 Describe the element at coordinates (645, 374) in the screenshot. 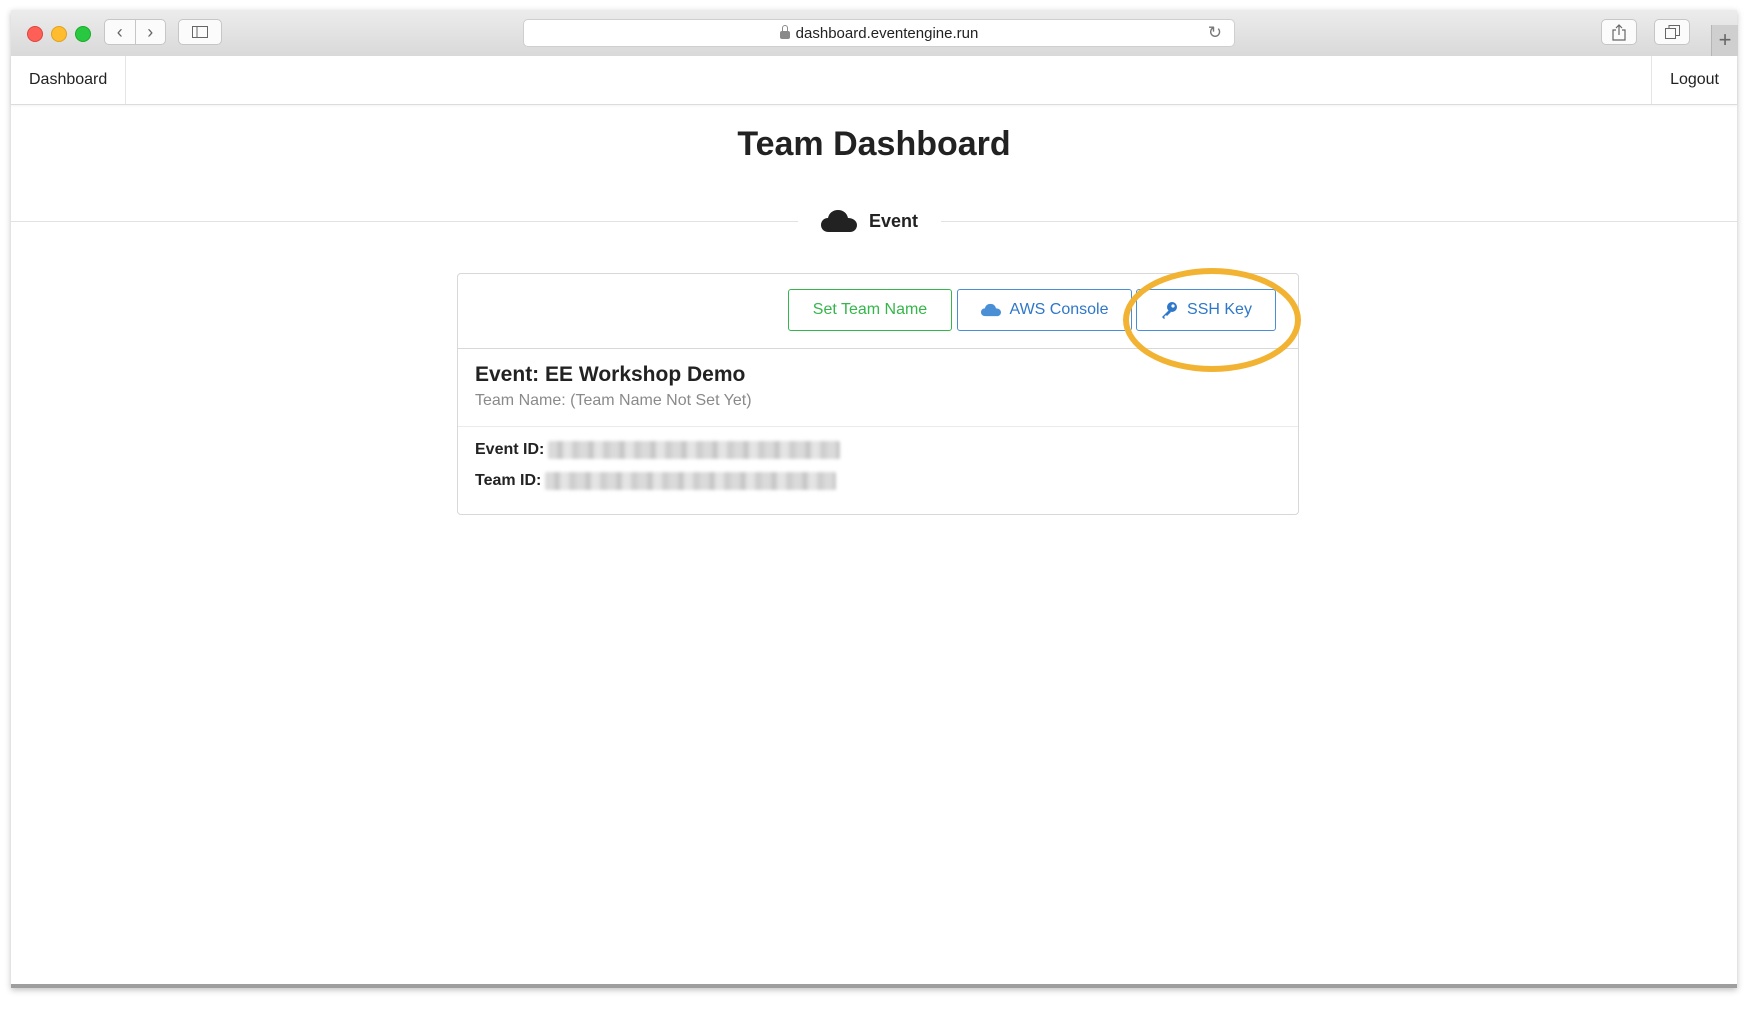

I see `event-title-value: EE Workshop Demo` at that location.